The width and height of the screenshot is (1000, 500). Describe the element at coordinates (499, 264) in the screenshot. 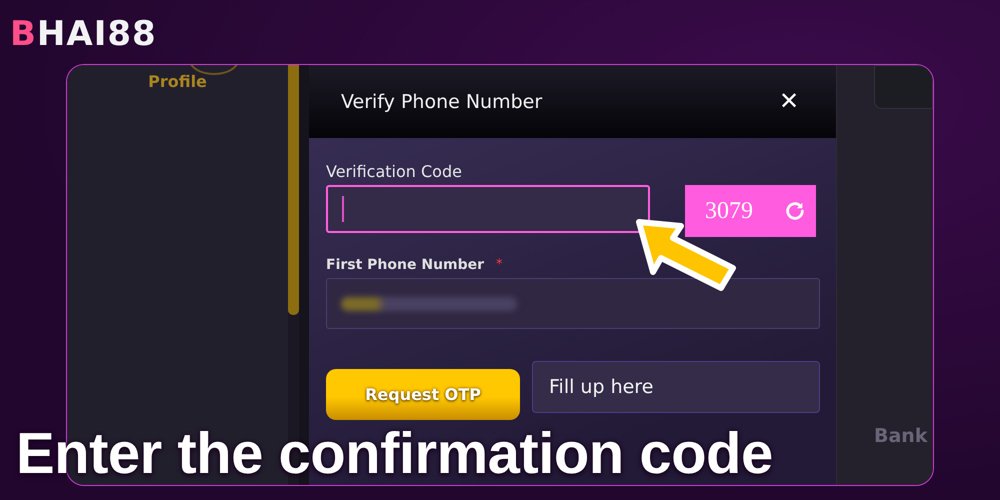

I see `required-mark: *` at that location.